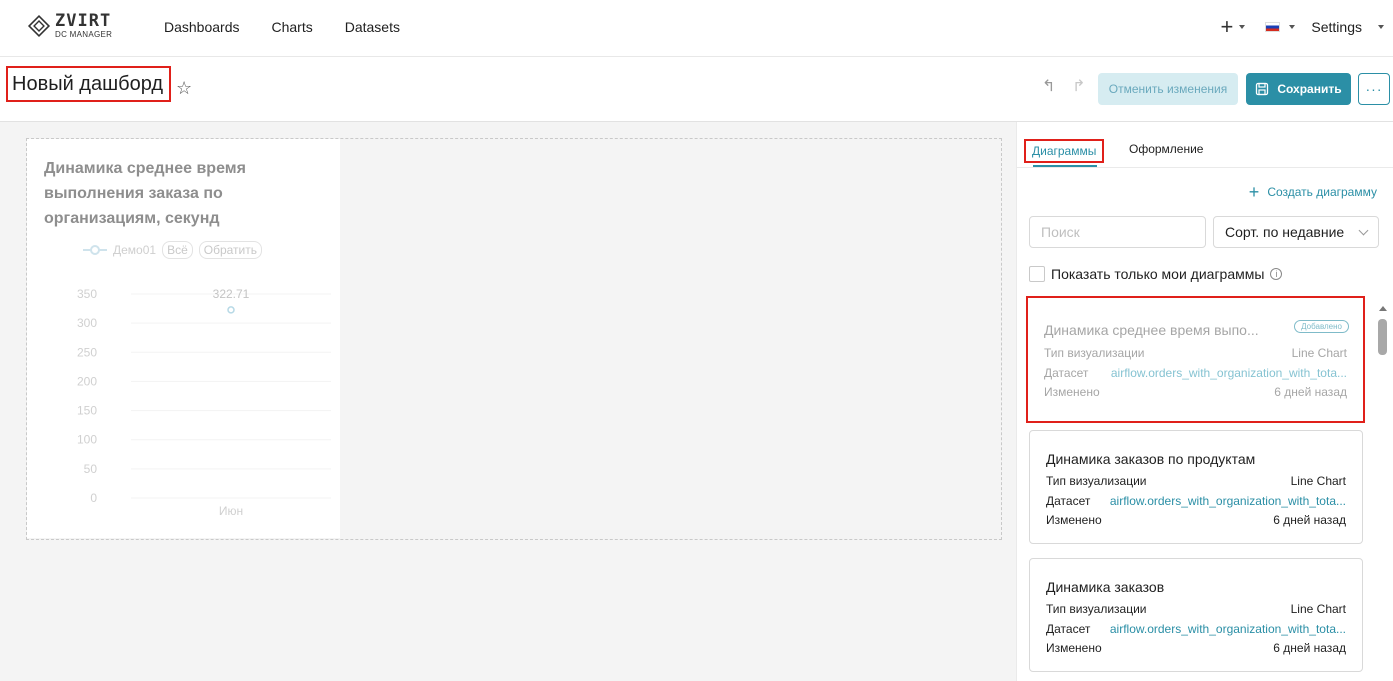 The height and width of the screenshot is (681, 1393). I want to click on only-mine-label: Показать только мои диаграммы, so click(1157, 274).